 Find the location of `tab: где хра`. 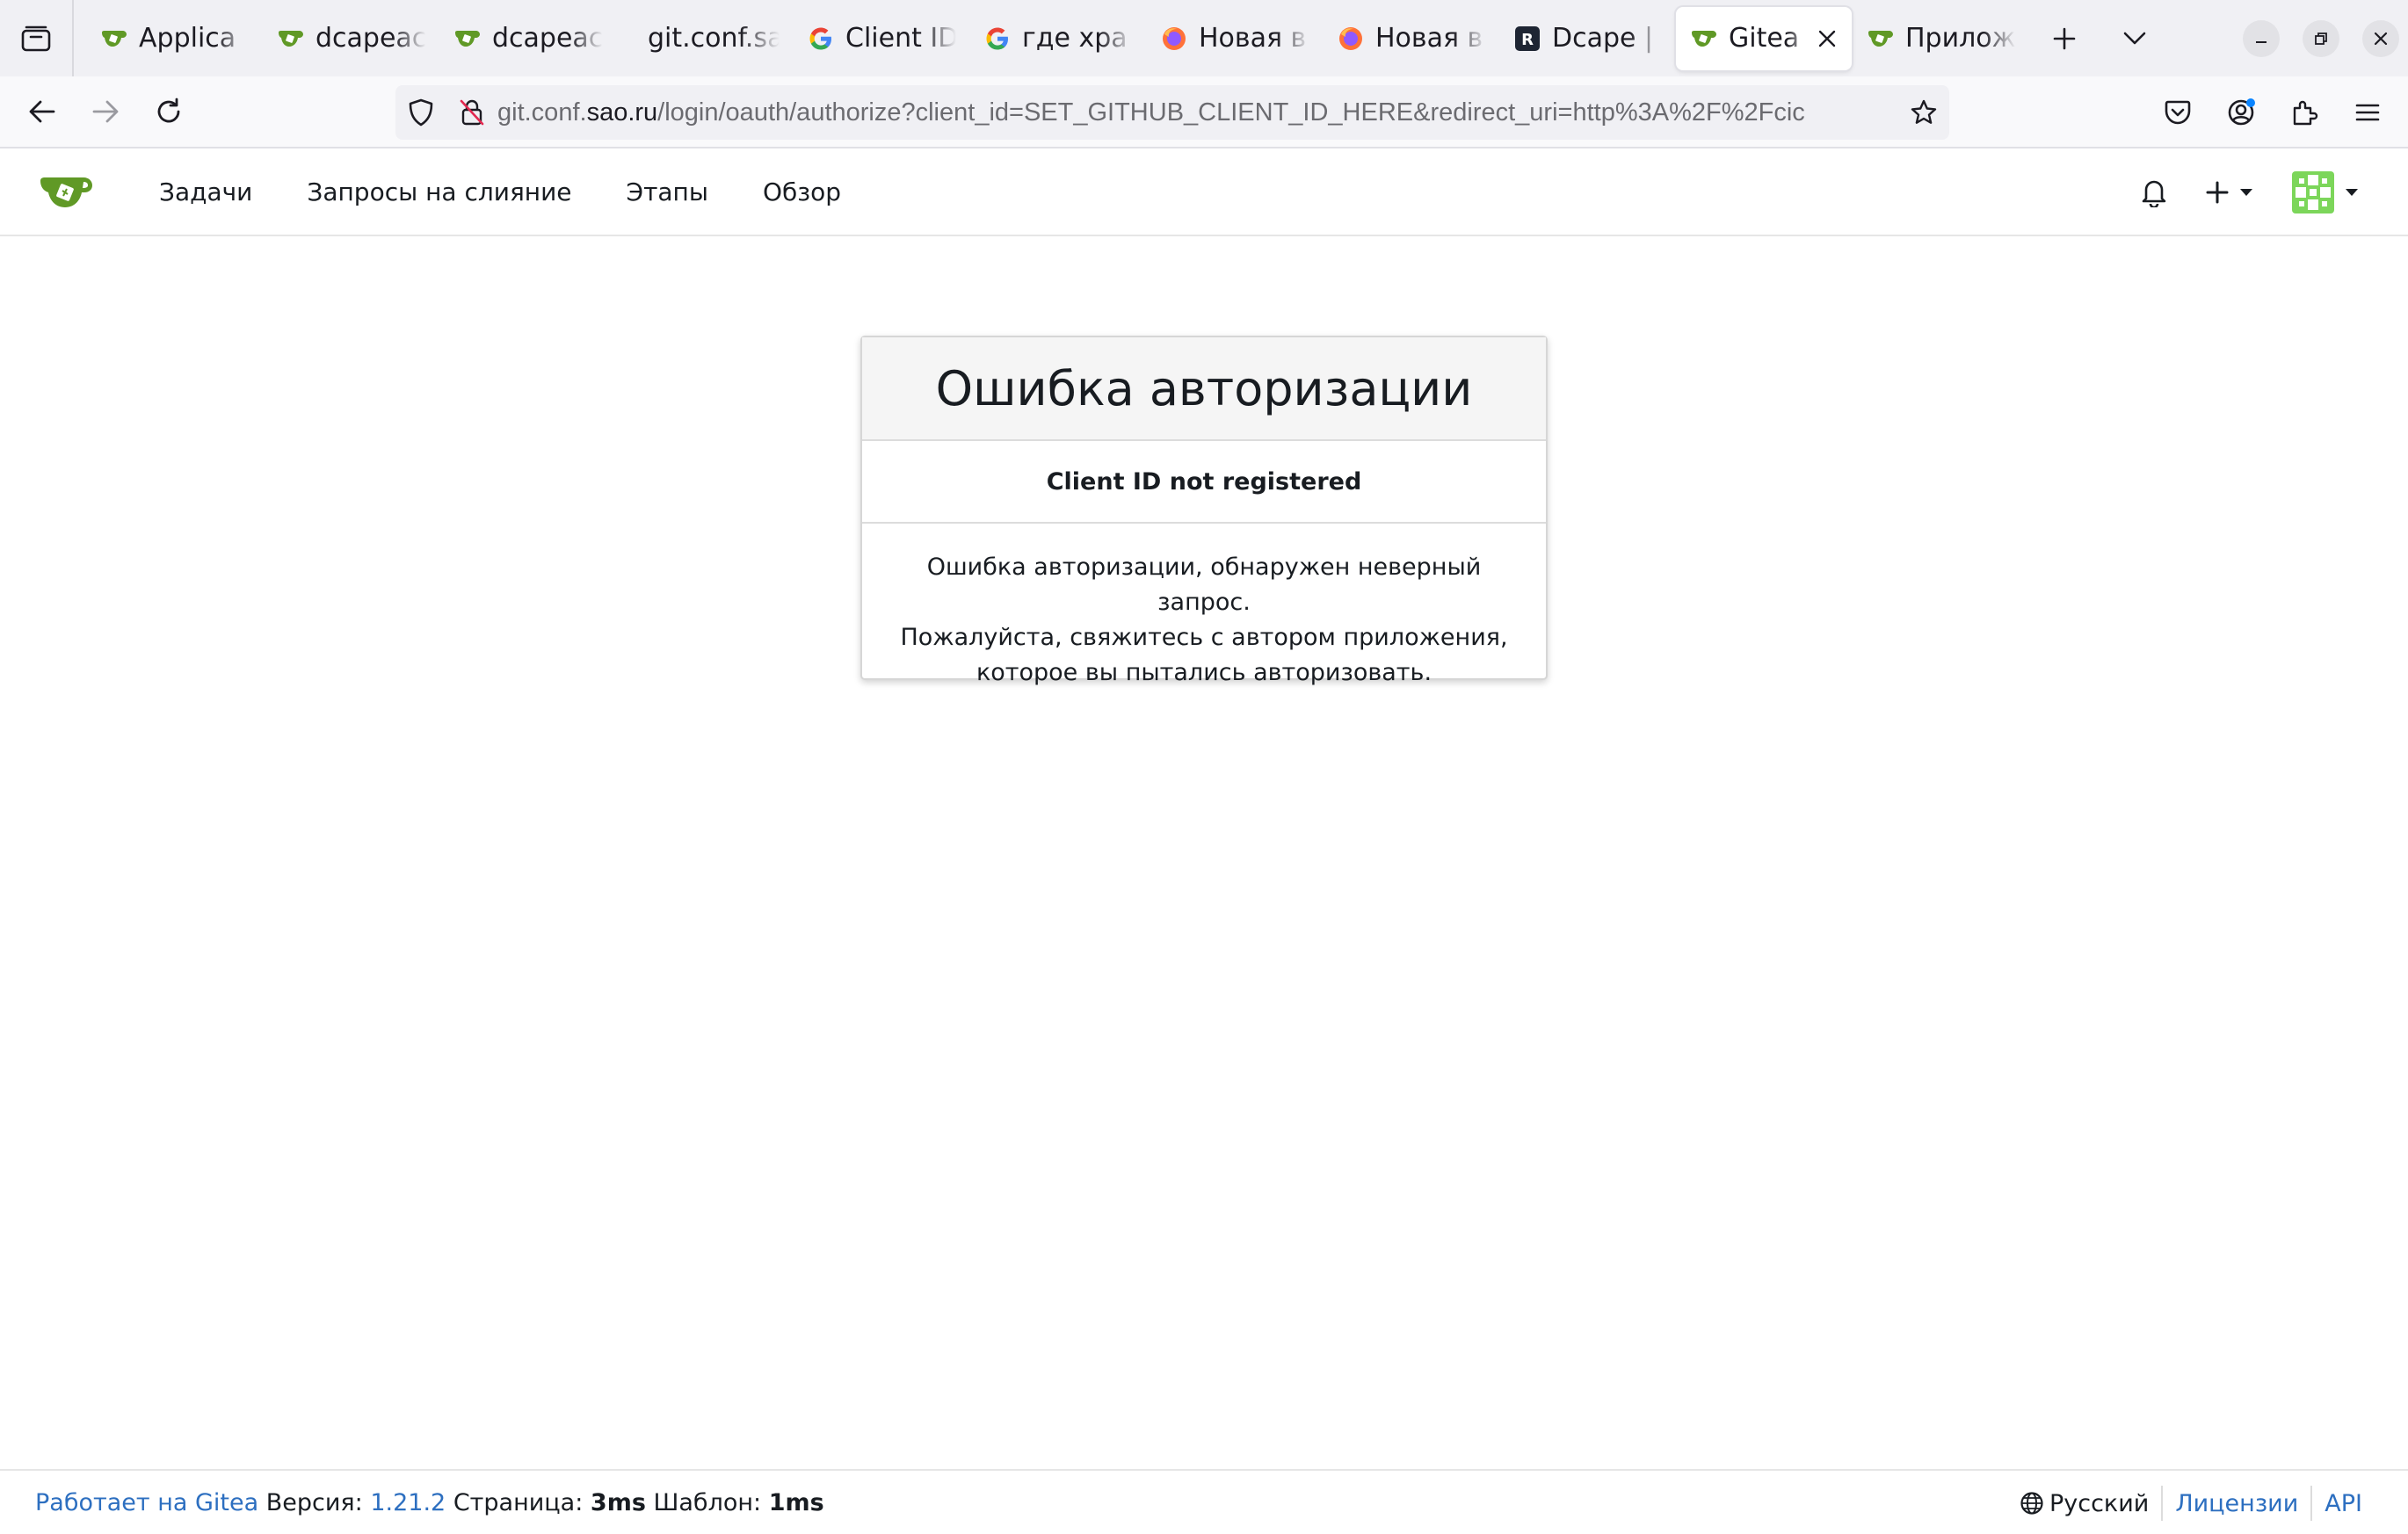

tab: где хра is located at coordinates (1057, 38).